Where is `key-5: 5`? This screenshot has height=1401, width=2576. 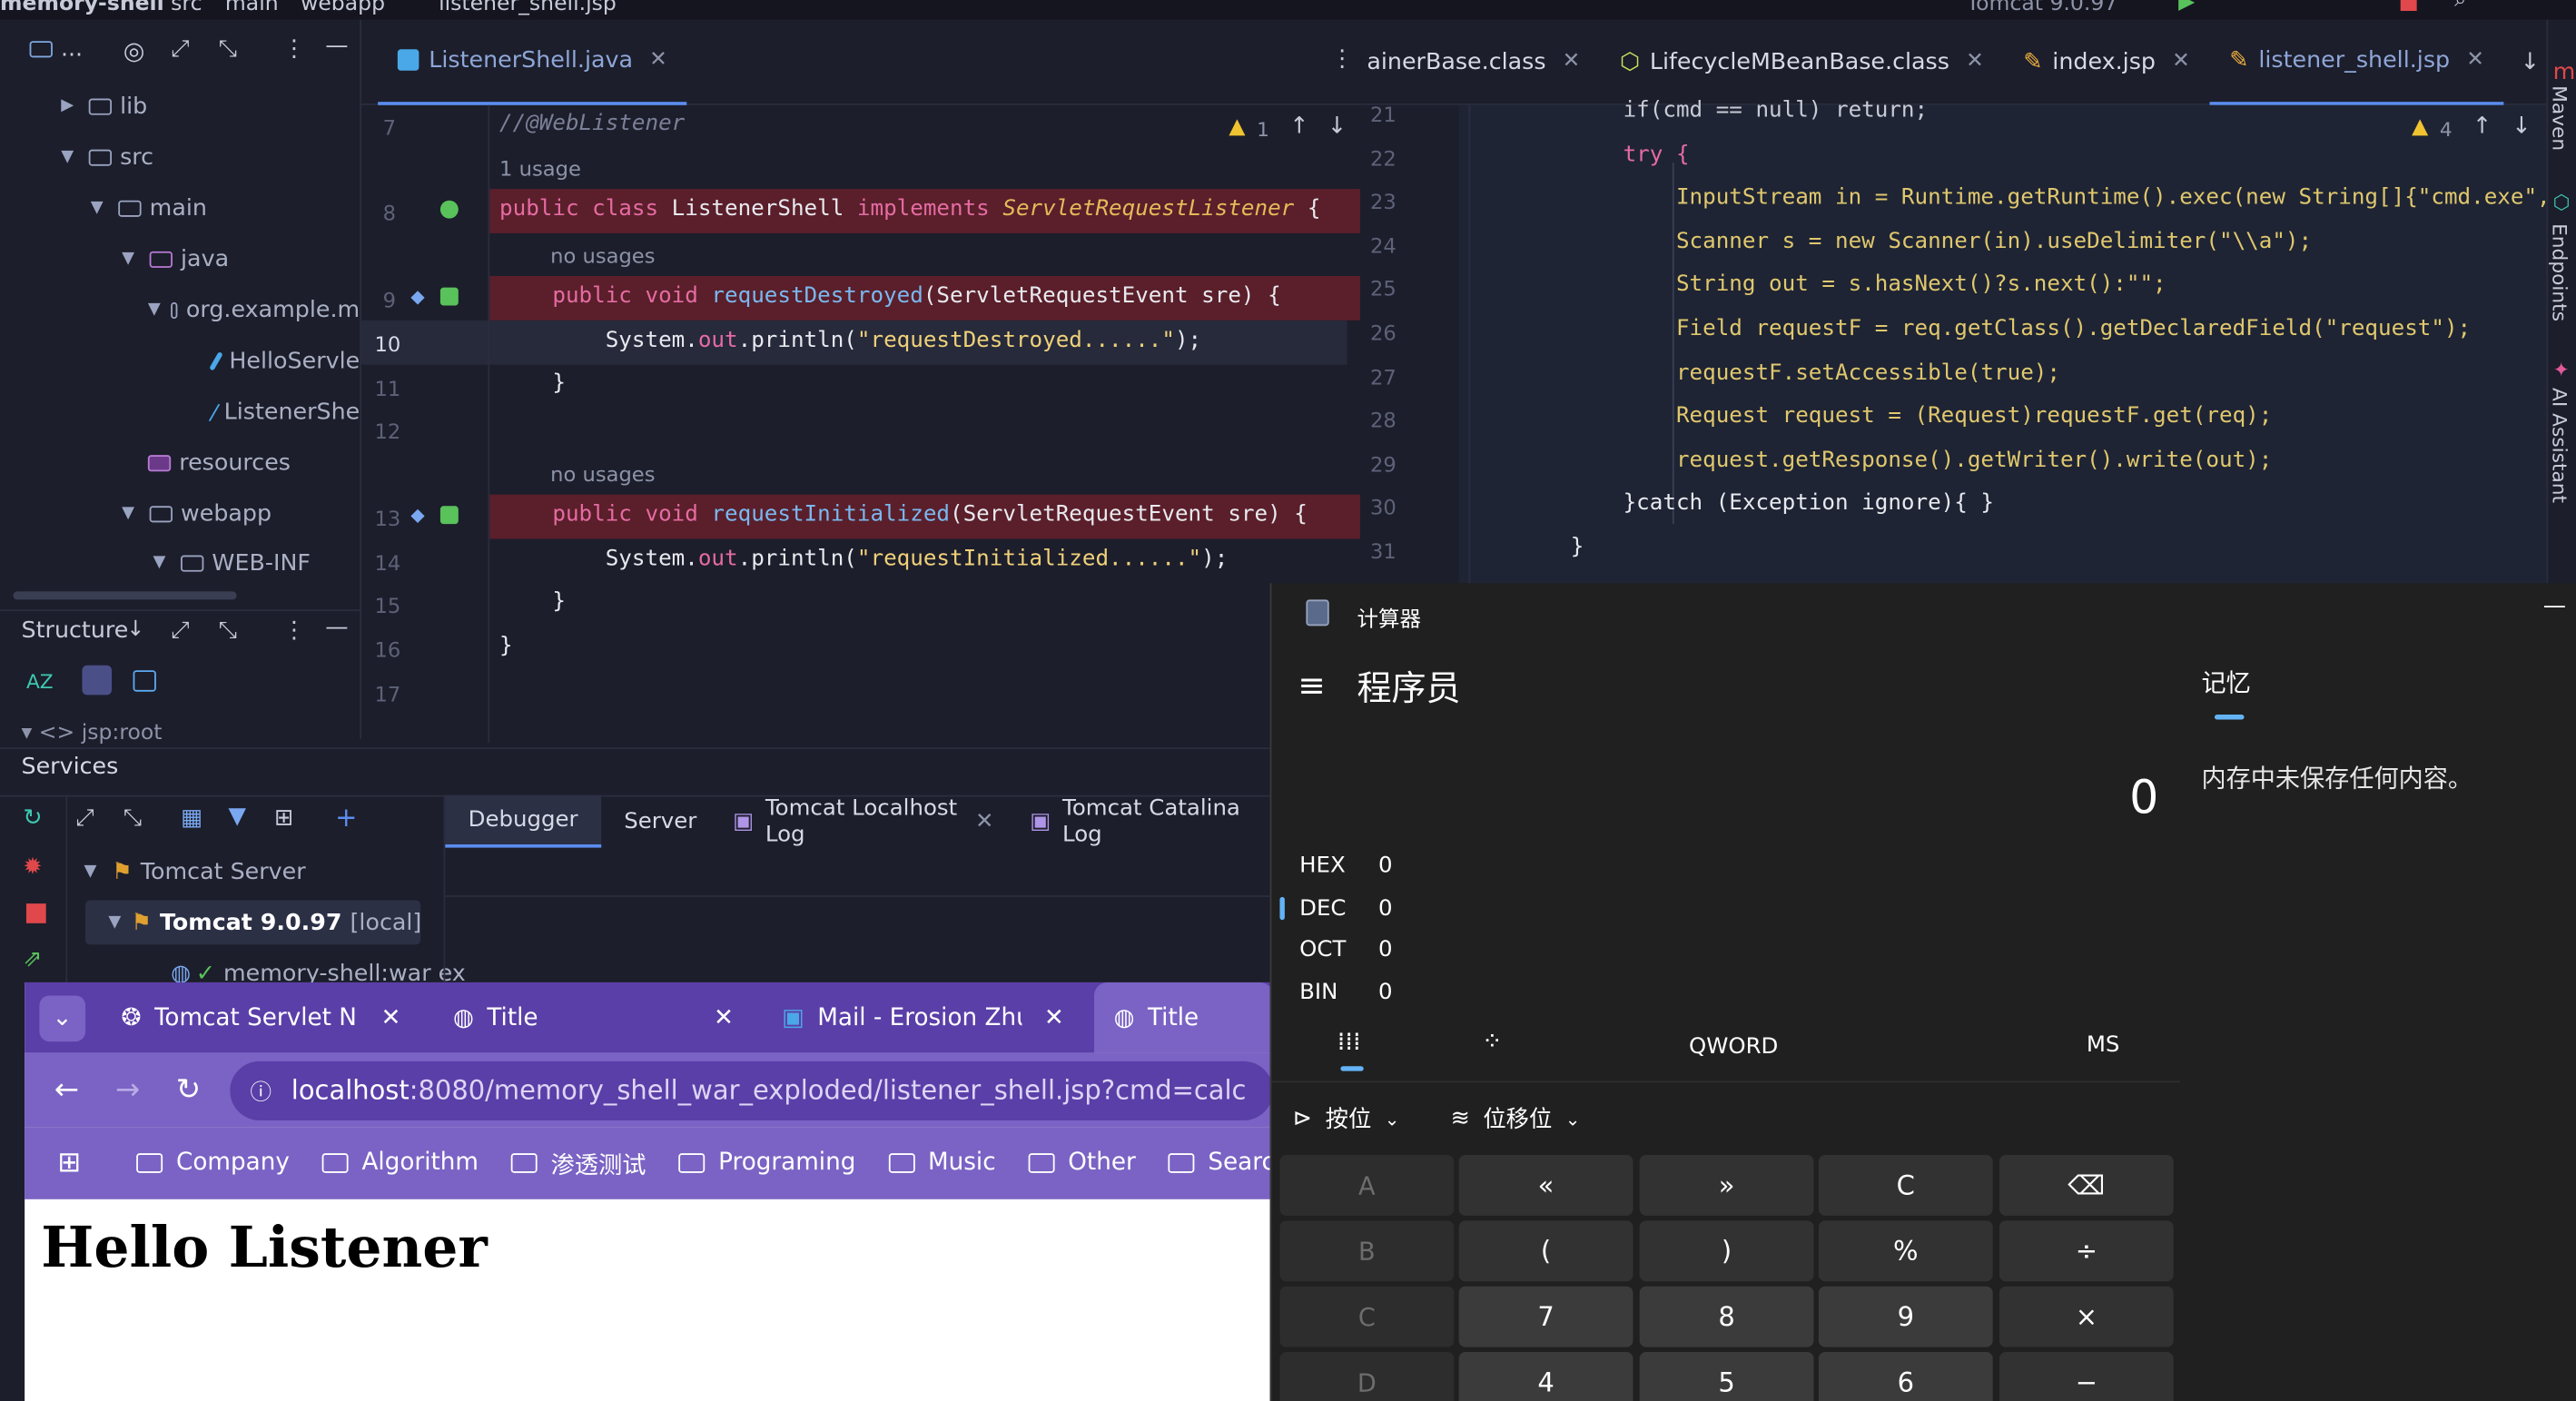
key-5: 5 is located at coordinates (1726, 1376).